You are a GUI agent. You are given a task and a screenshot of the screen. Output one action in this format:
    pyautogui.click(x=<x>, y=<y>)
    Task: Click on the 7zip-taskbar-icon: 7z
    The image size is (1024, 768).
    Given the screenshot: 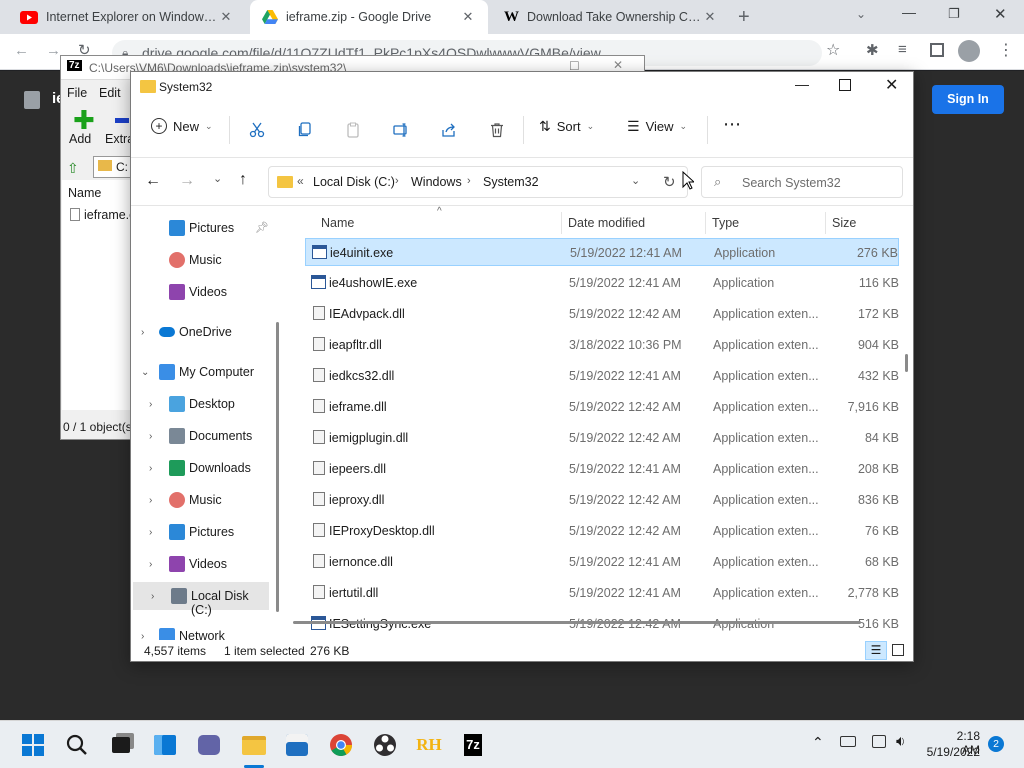 What is the action you would take?
    pyautogui.click(x=473, y=745)
    